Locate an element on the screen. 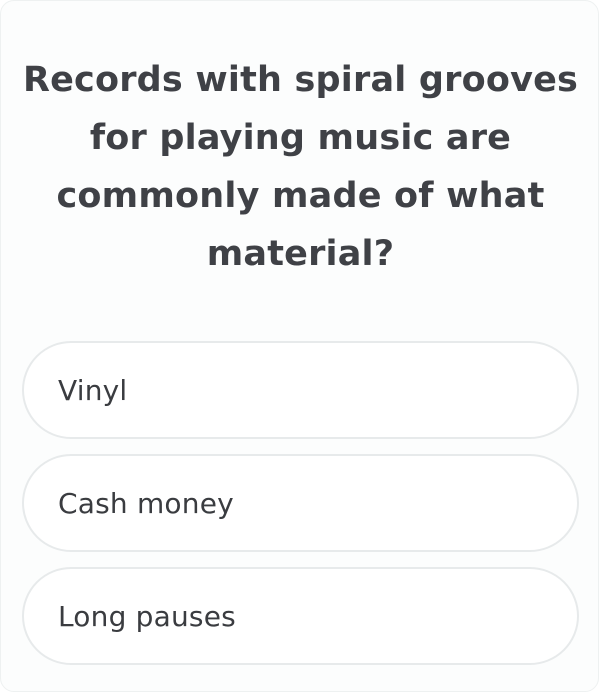 The width and height of the screenshot is (599, 692). answer-label: Long pauses is located at coordinates (147, 616).